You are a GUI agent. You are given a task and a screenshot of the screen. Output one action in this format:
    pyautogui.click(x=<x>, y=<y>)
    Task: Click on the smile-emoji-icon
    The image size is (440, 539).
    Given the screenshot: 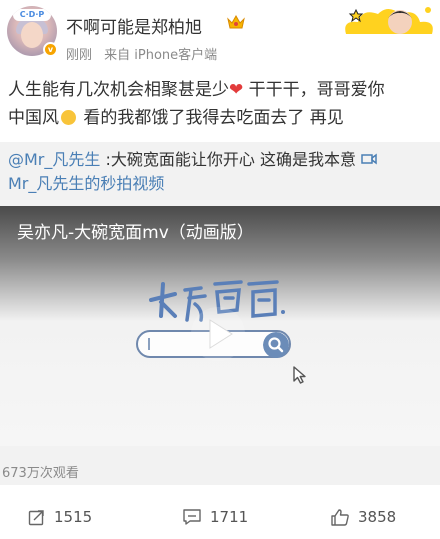 What is the action you would take?
    pyautogui.click(x=68, y=117)
    